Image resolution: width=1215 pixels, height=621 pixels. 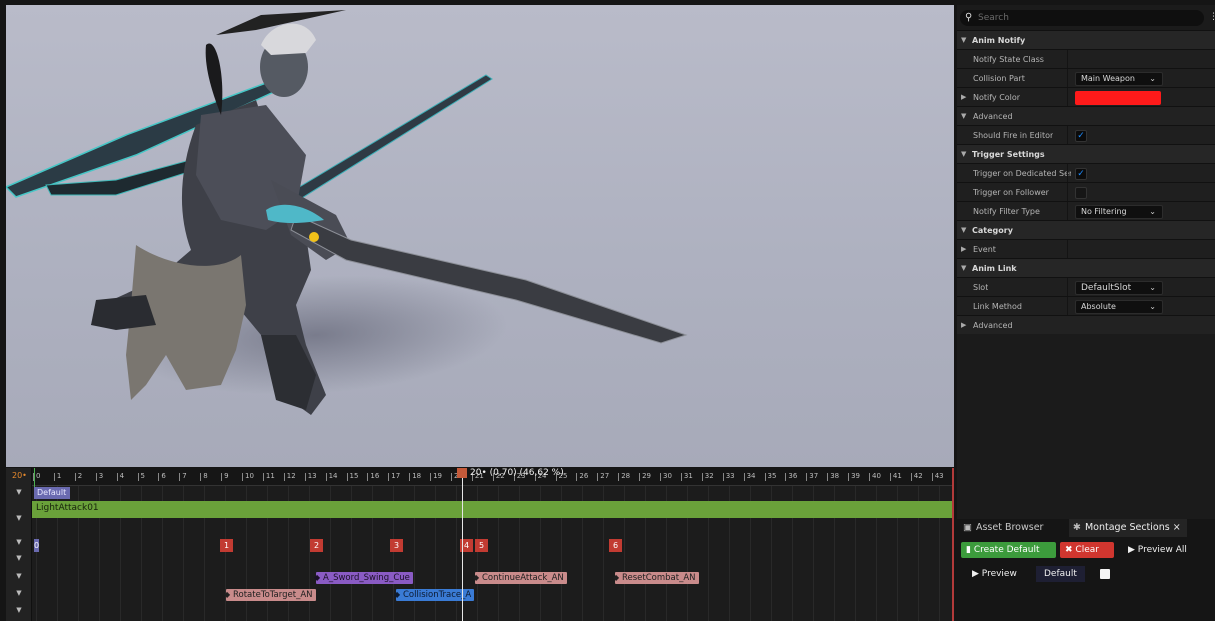 I want to click on ruler-tick: 0, so click(x=36, y=478).